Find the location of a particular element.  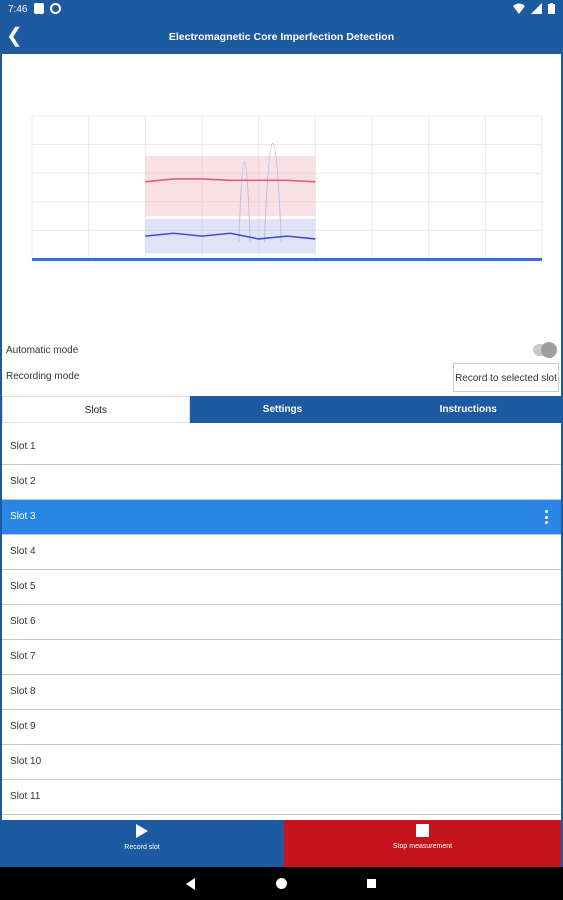

sync-icon is located at coordinates (55, 8).